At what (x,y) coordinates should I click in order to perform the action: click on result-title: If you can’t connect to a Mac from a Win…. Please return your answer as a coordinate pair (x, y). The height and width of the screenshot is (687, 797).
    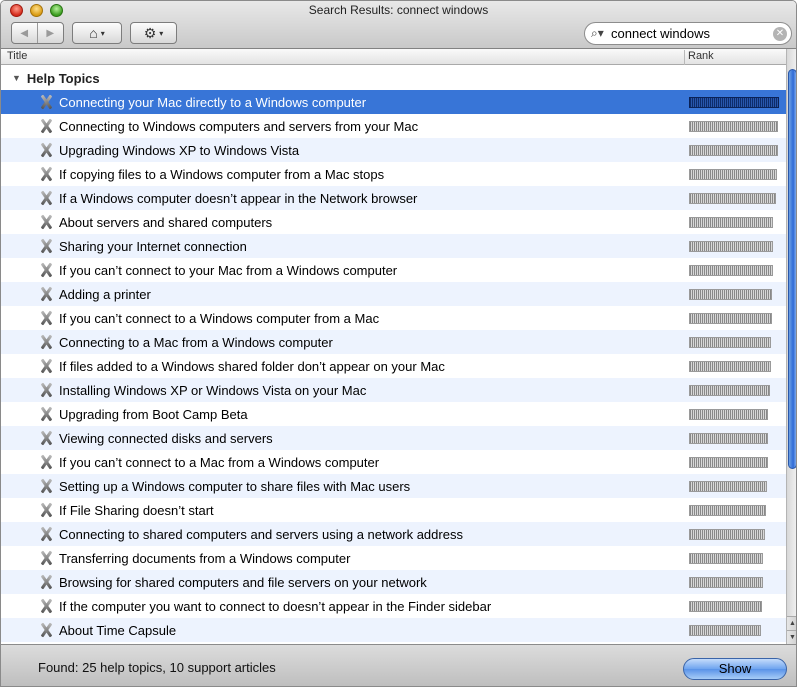
    Looking at the image, I should click on (219, 462).